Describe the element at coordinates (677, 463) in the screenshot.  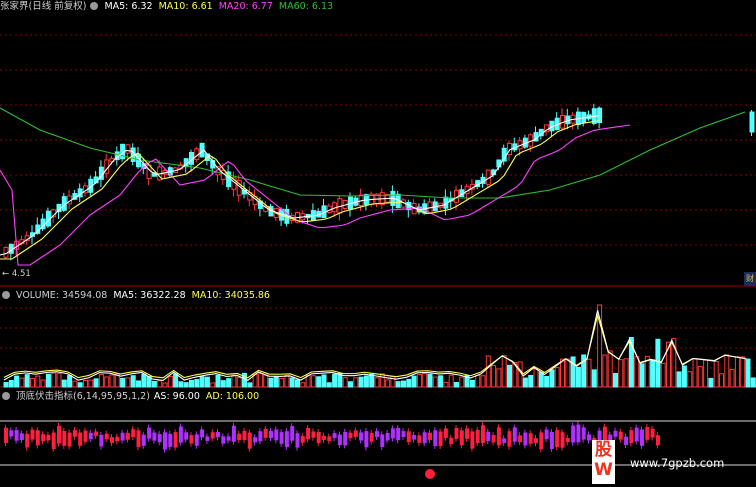
I see `watermark-url: www.7gpzb.com` at that location.